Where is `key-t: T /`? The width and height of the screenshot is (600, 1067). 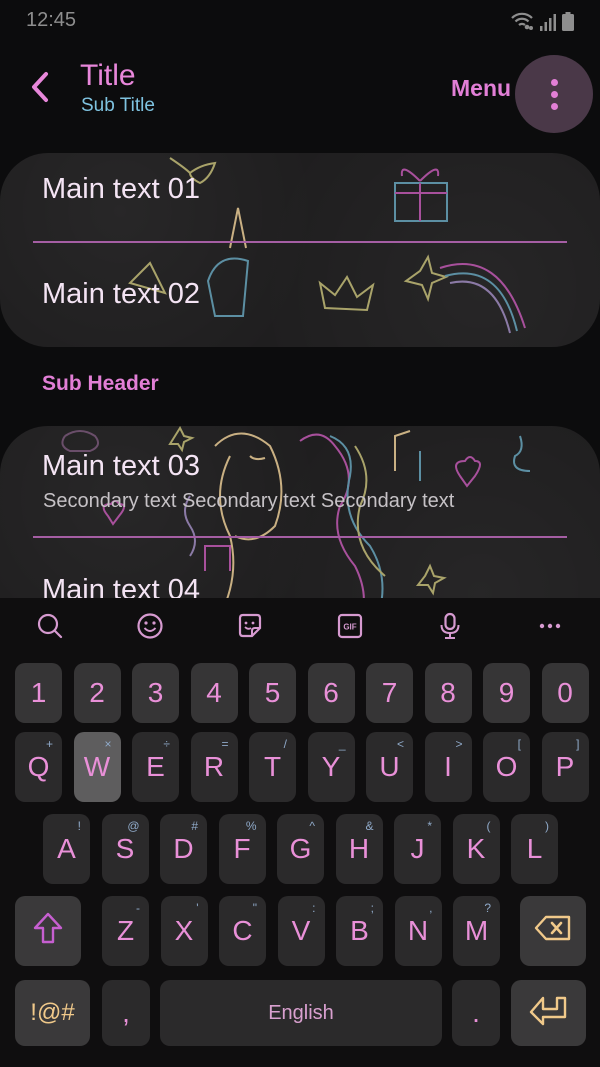
key-t: T / is located at coordinates (272, 767).